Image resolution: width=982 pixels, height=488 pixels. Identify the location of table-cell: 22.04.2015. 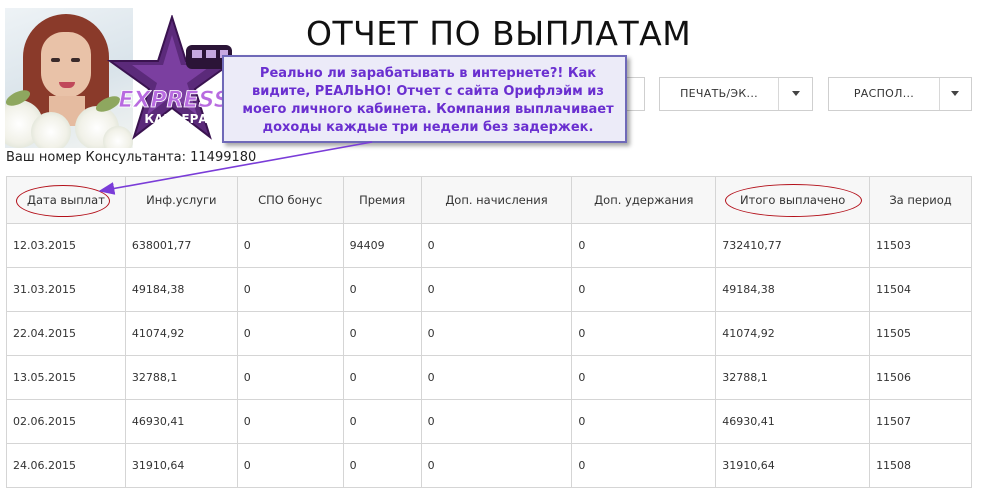
(66, 333).